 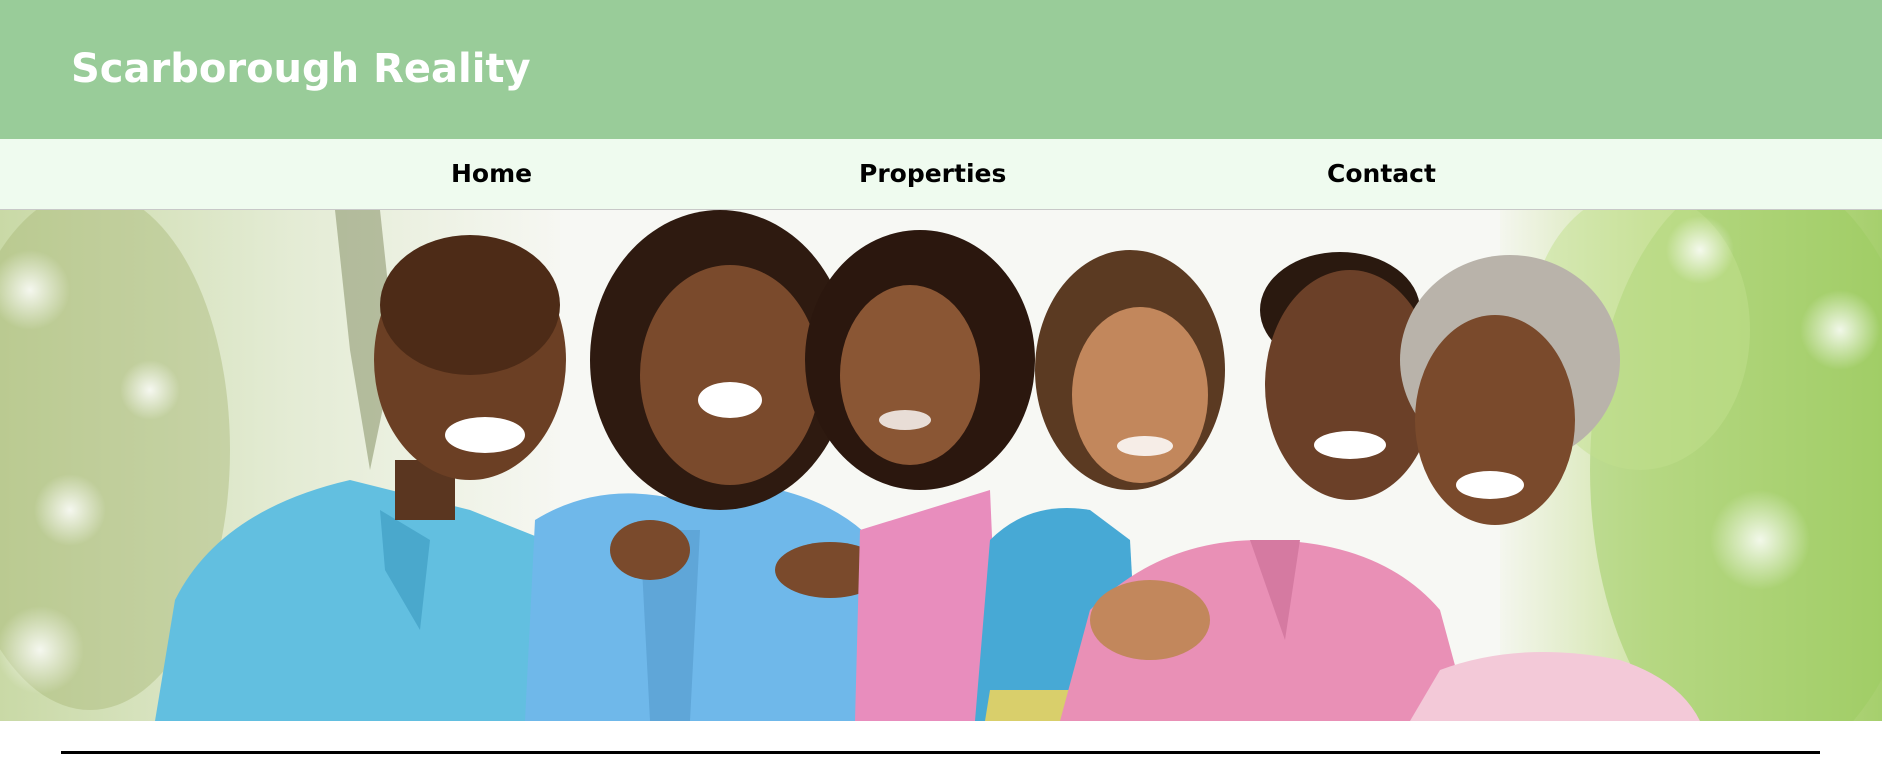 I want to click on main-nav: Home Properties Contact, so click(x=941, y=174).